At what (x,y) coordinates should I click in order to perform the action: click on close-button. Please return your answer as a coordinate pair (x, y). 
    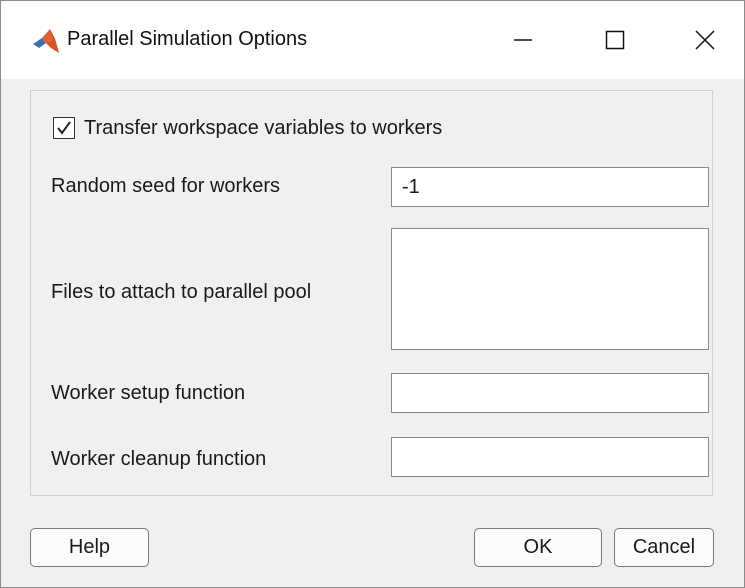
    Looking at the image, I should click on (702, 40).